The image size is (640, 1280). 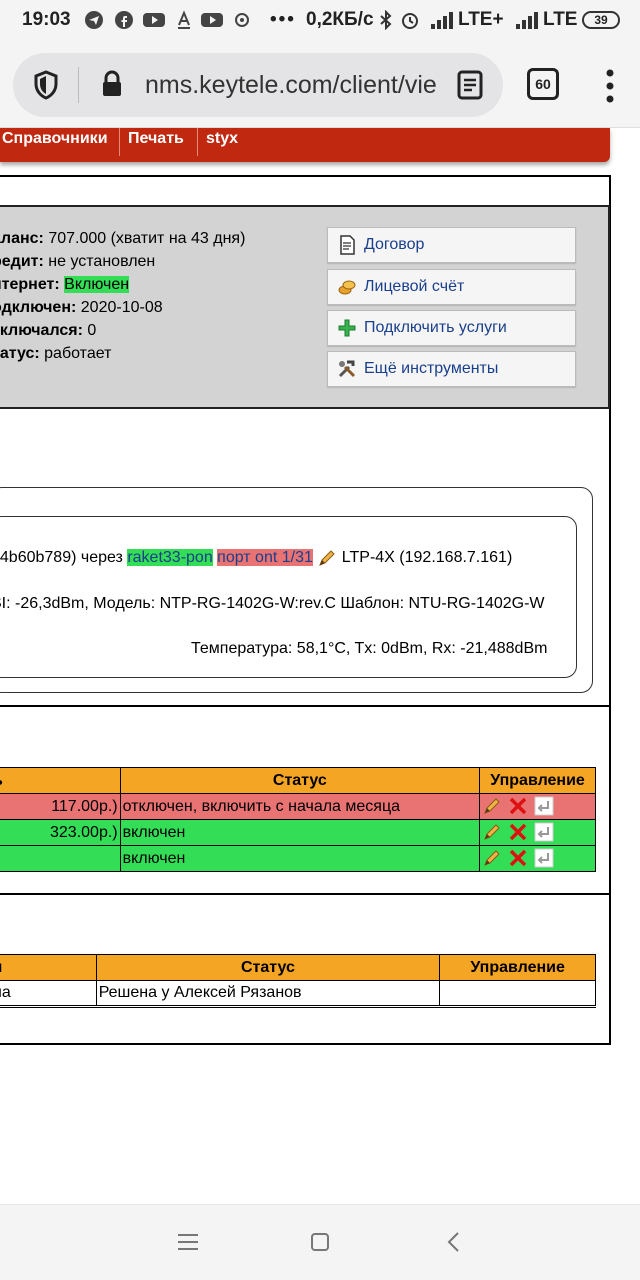 I want to click on nav-item-styx: styx, so click(x=222, y=139).